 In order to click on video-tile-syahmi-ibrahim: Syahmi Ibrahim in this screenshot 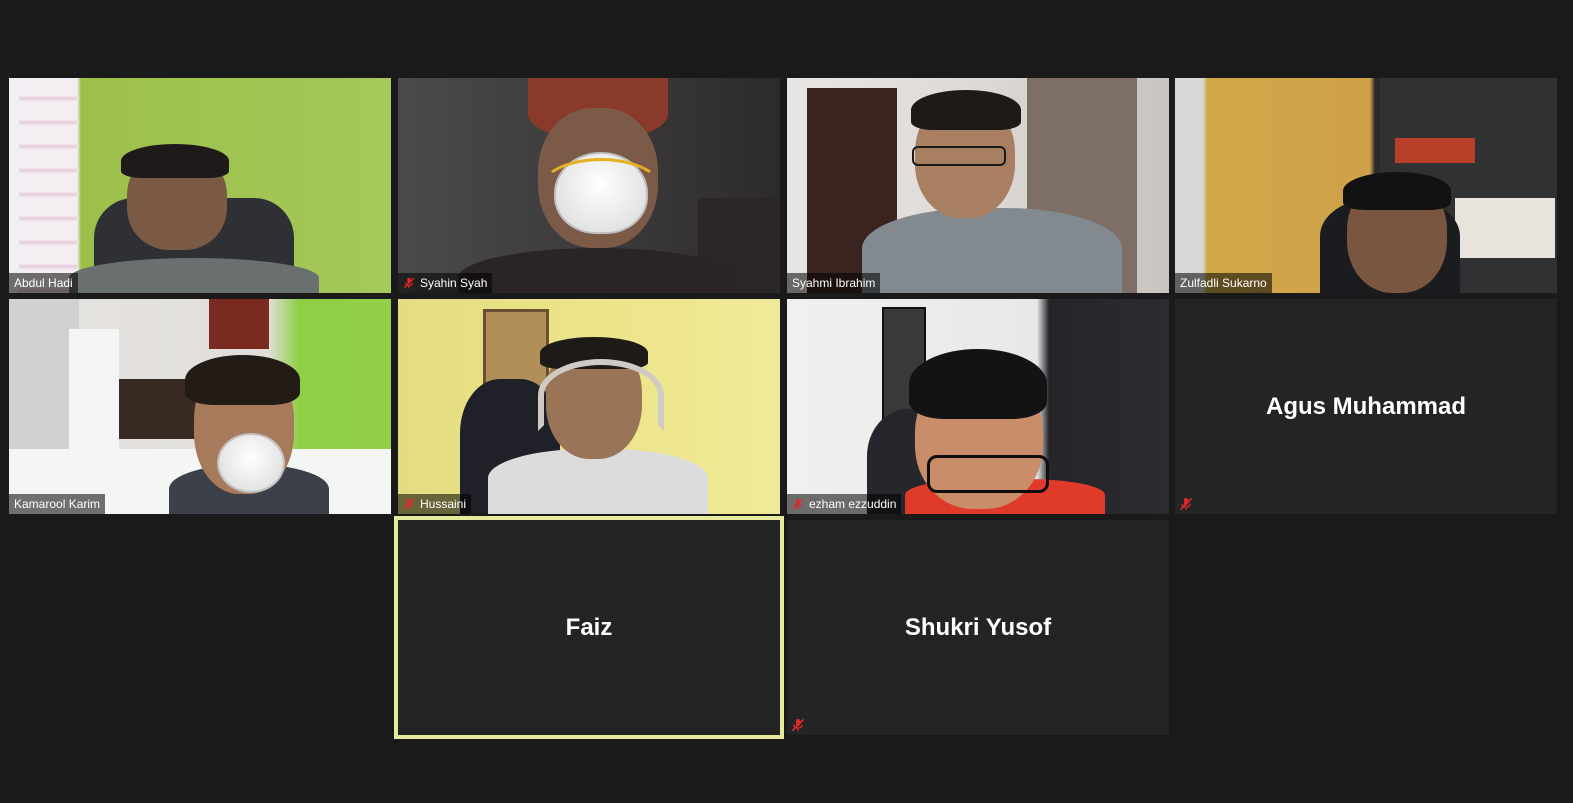, I will do `click(978, 185)`.